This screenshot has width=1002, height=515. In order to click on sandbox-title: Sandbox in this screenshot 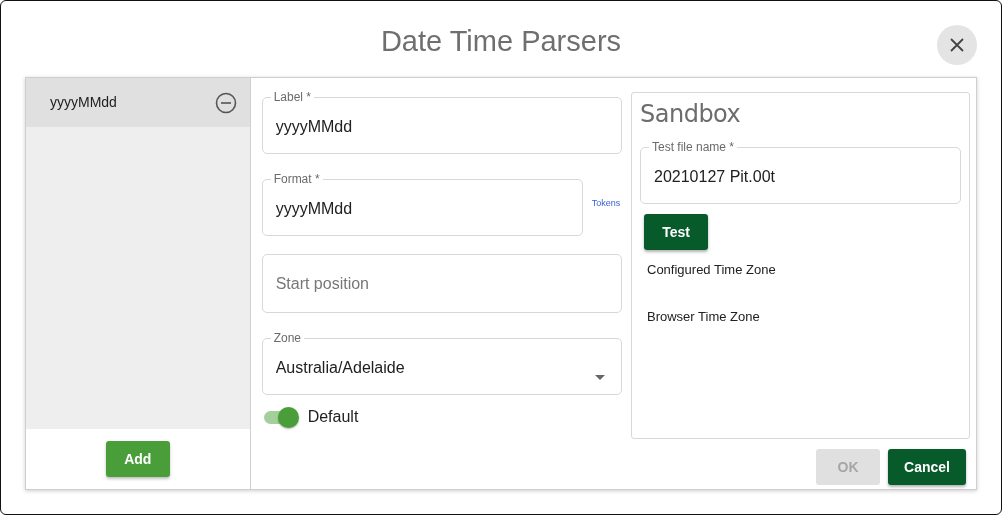, I will do `click(691, 114)`.